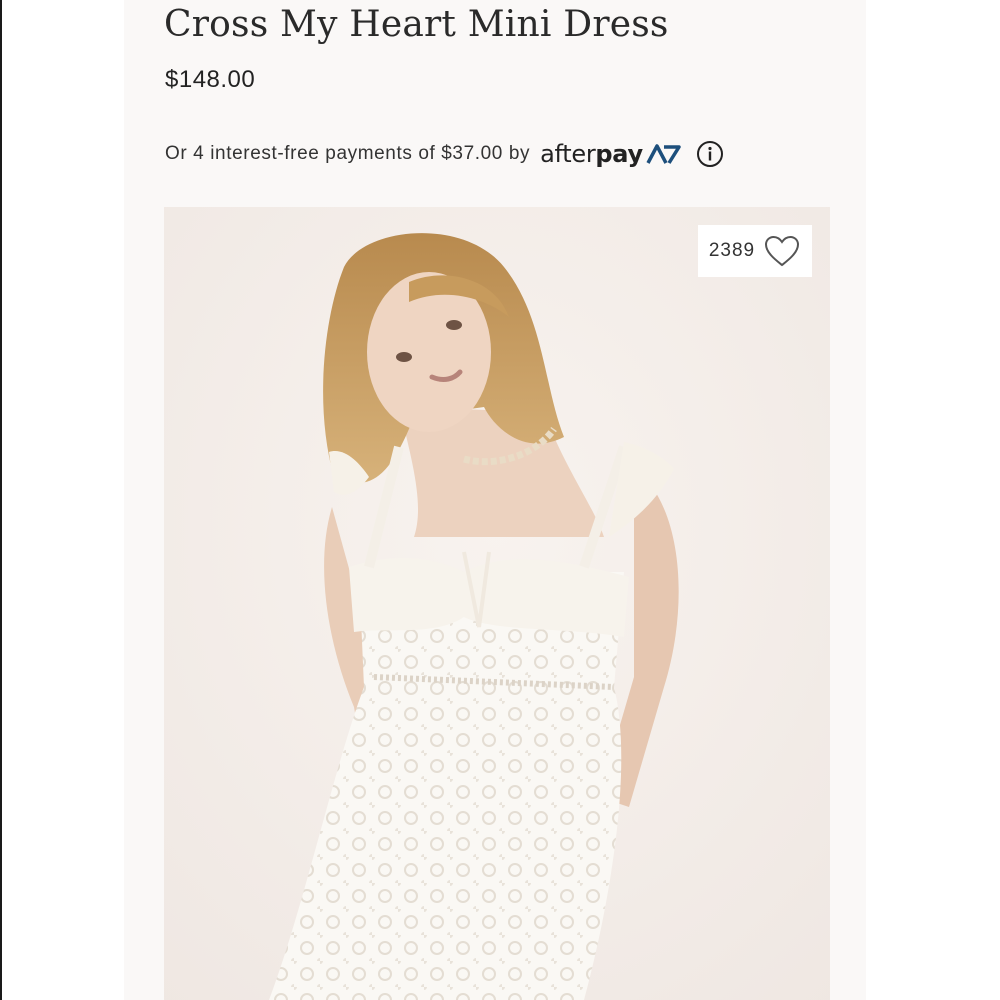 The height and width of the screenshot is (1000, 1000). Describe the element at coordinates (416, 24) in the screenshot. I see `product-title: Cross My Heart Mini Dress` at that location.